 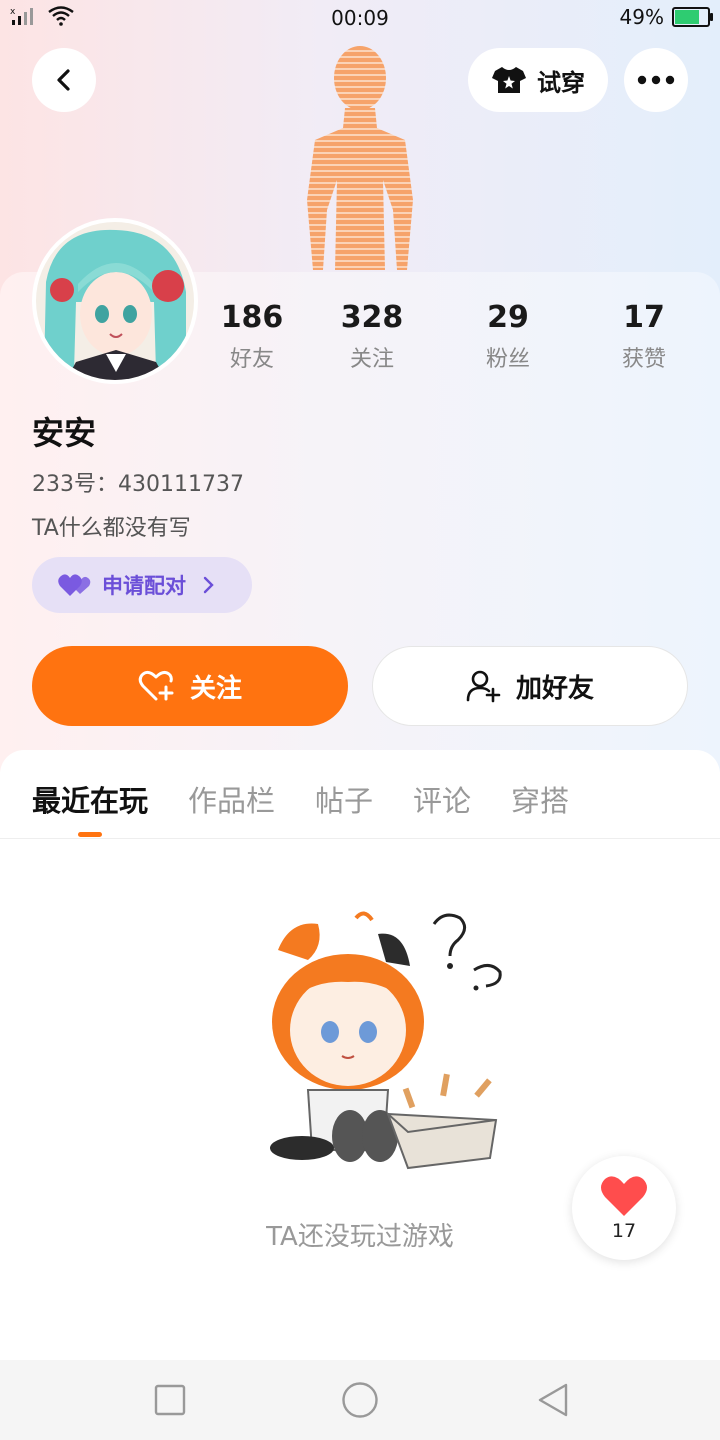 I want to click on stat-likes: 17 获赞, so click(x=644, y=336).